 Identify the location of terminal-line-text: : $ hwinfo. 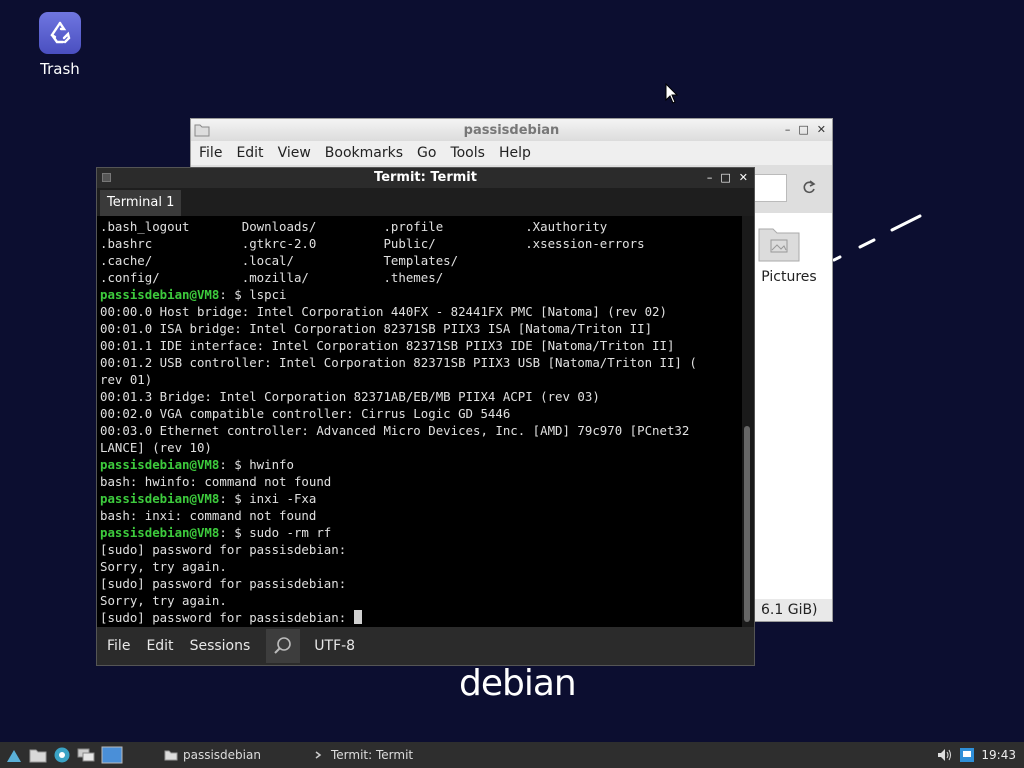
(256, 464).